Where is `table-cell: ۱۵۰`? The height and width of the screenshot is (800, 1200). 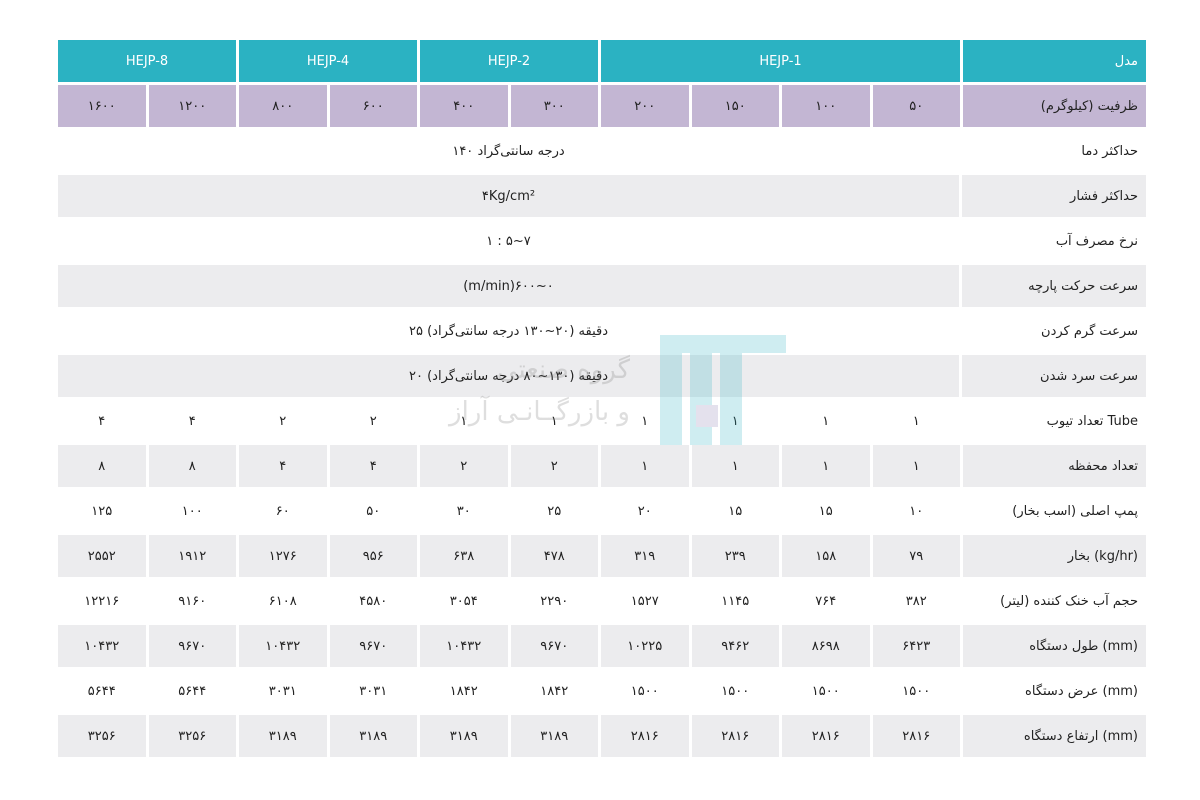
table-cell: ۱۵۰ is located at coordinates (735, 106).